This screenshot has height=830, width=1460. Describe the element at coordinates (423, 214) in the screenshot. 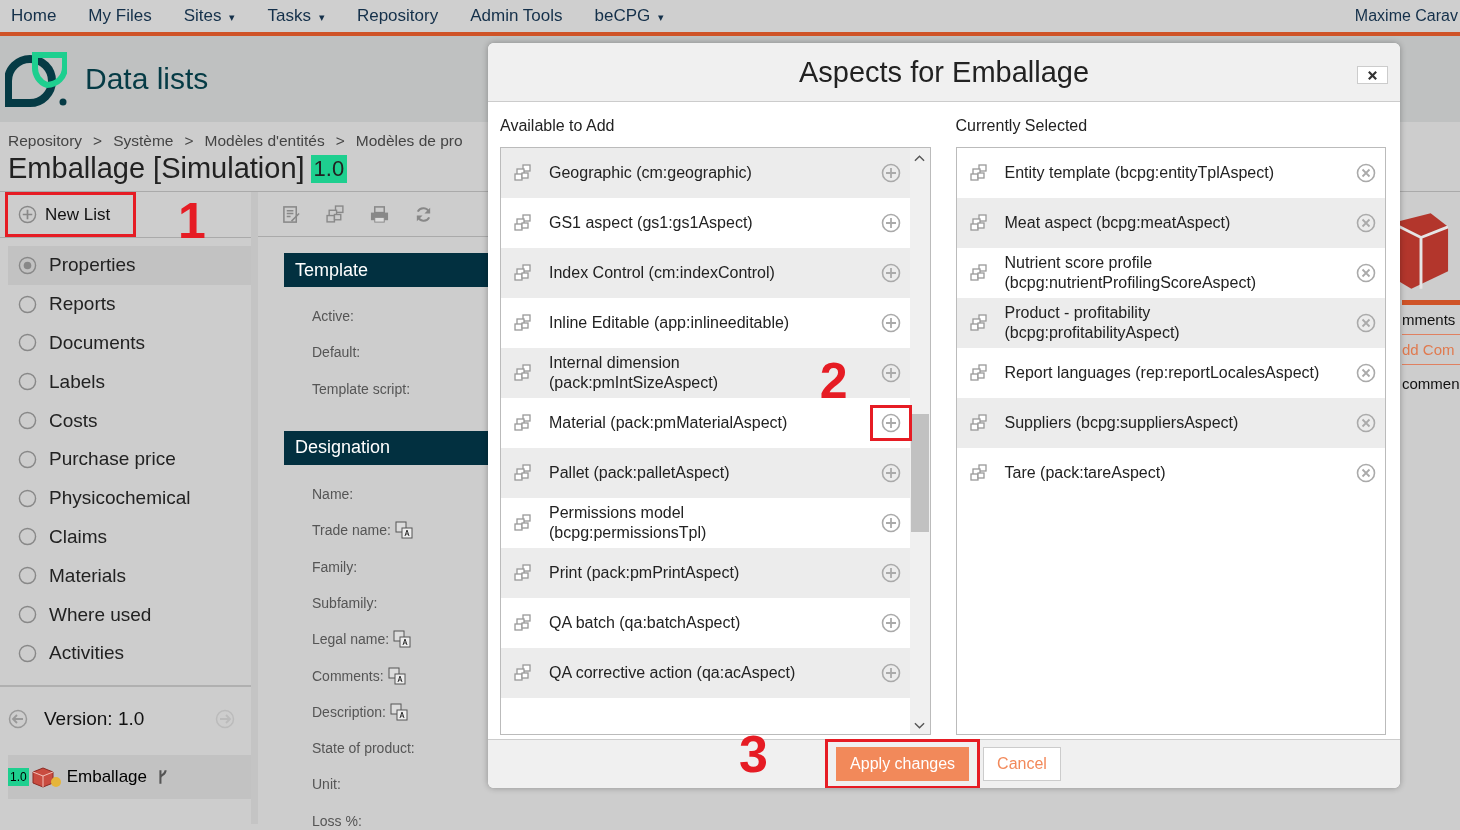

I see `refresh-icon` at that location.